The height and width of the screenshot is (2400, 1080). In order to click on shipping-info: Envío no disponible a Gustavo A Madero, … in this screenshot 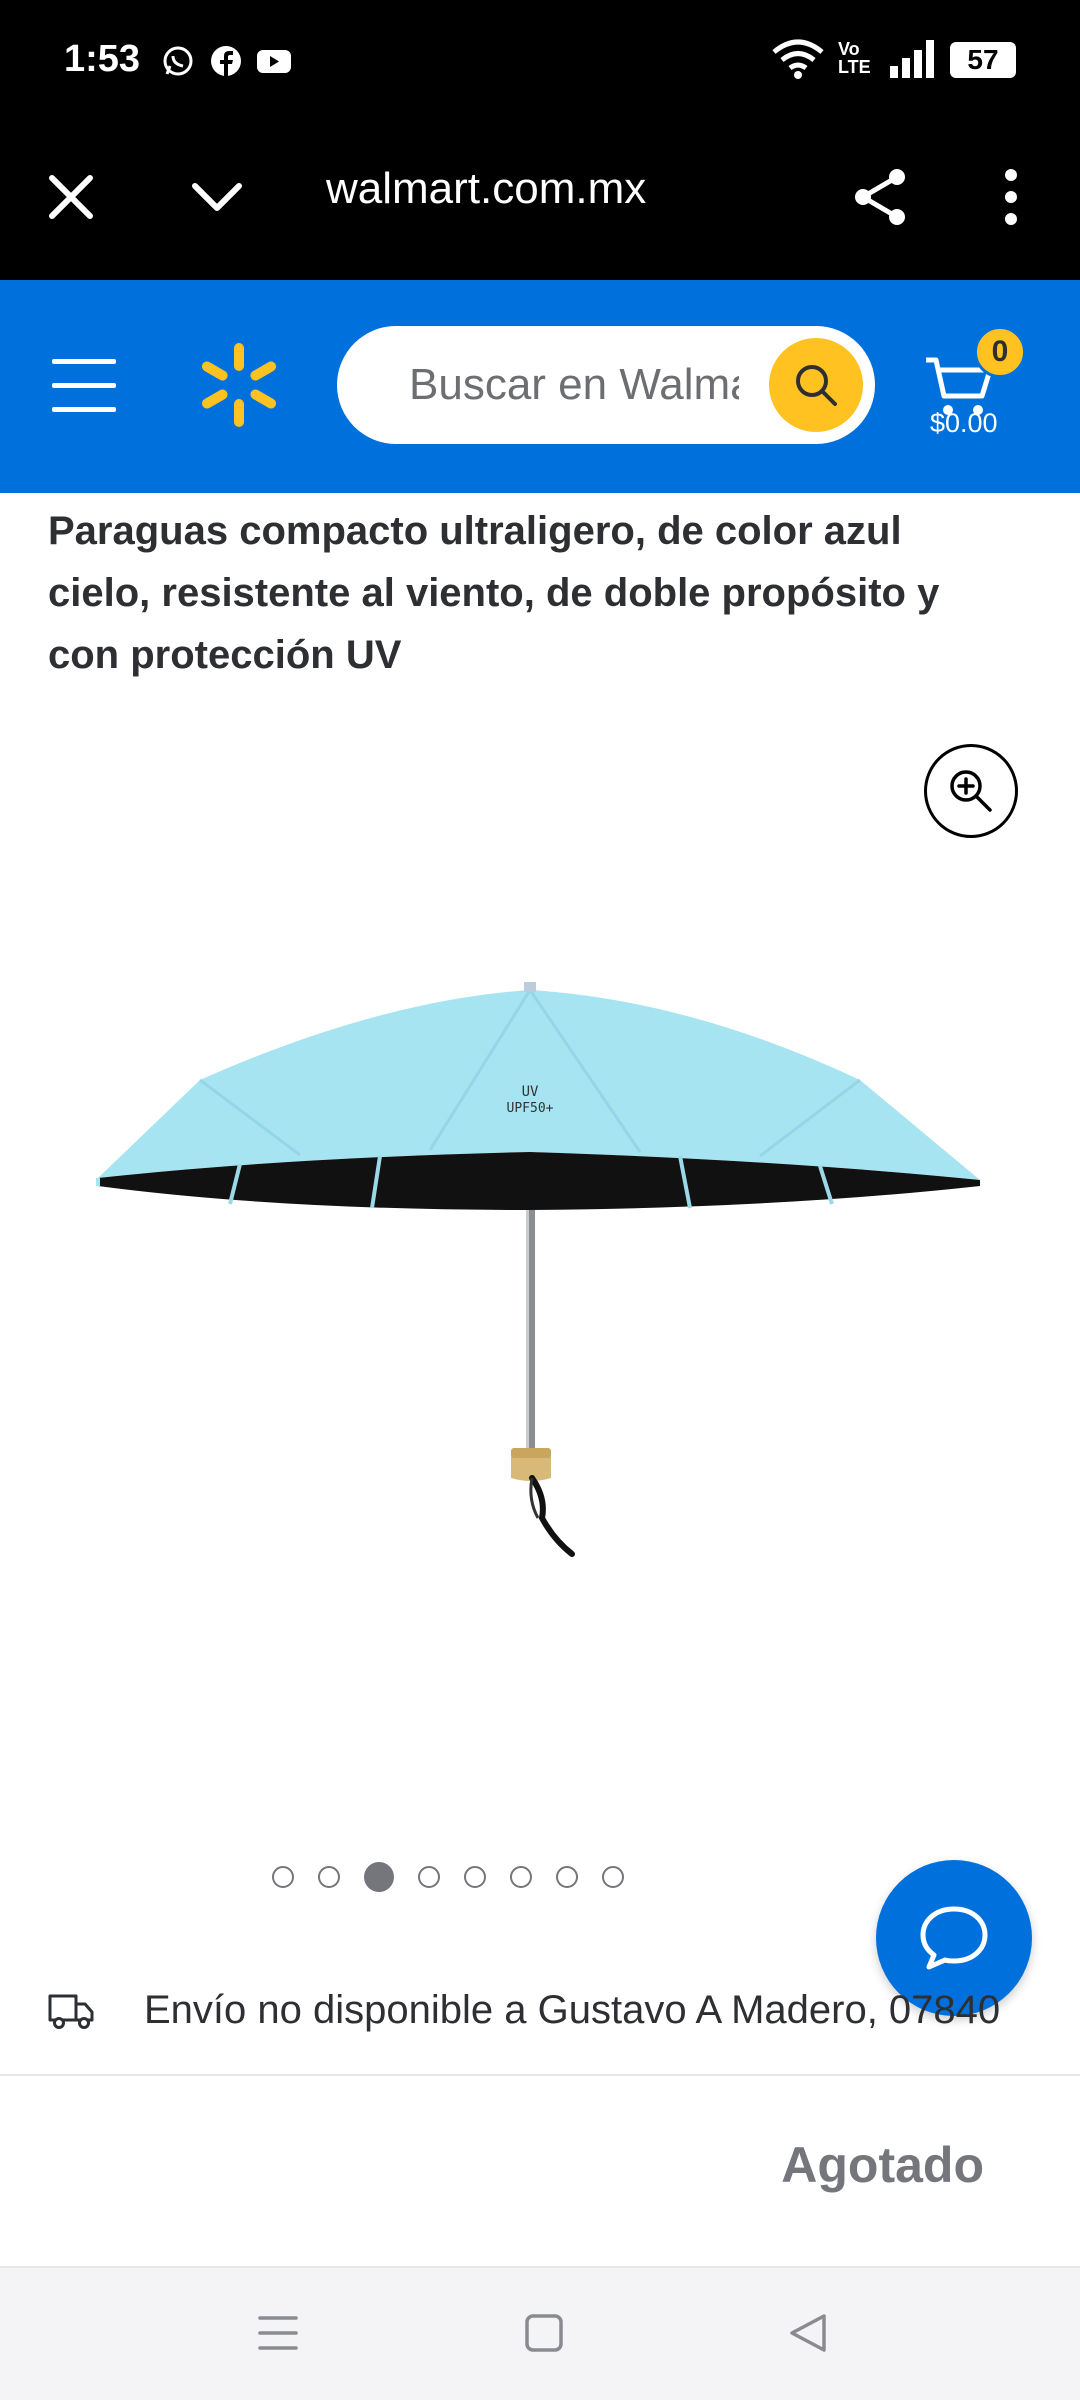, I will do `click(564, 2010)`.